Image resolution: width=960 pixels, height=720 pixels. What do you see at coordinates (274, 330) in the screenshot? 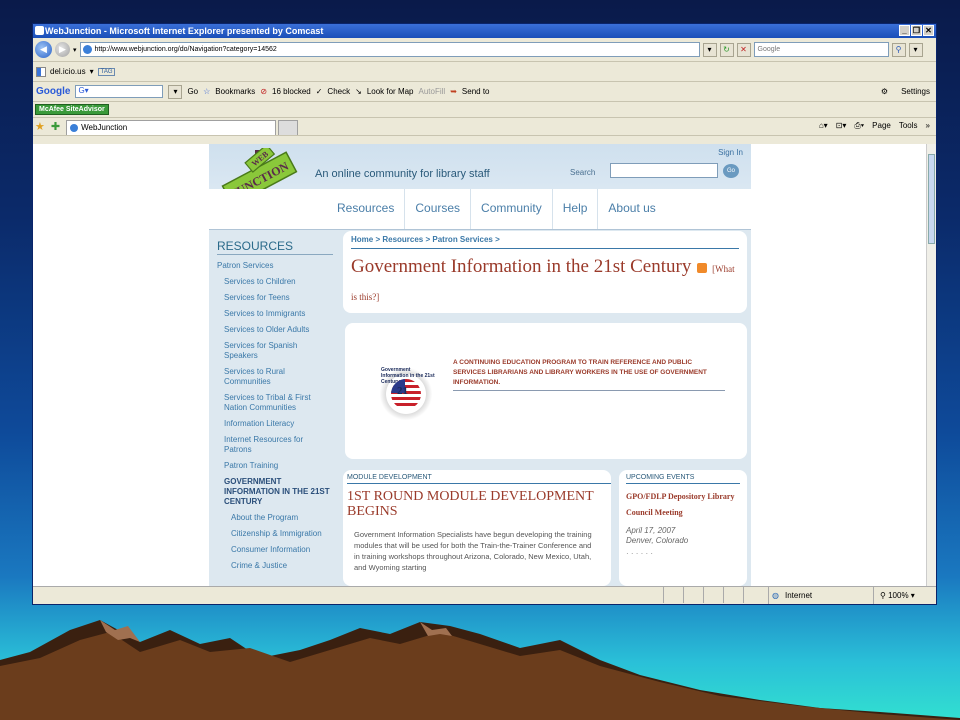
I see `sidebar-item-older-adults: Services to Older Adults` at bounding box center [274, 330].